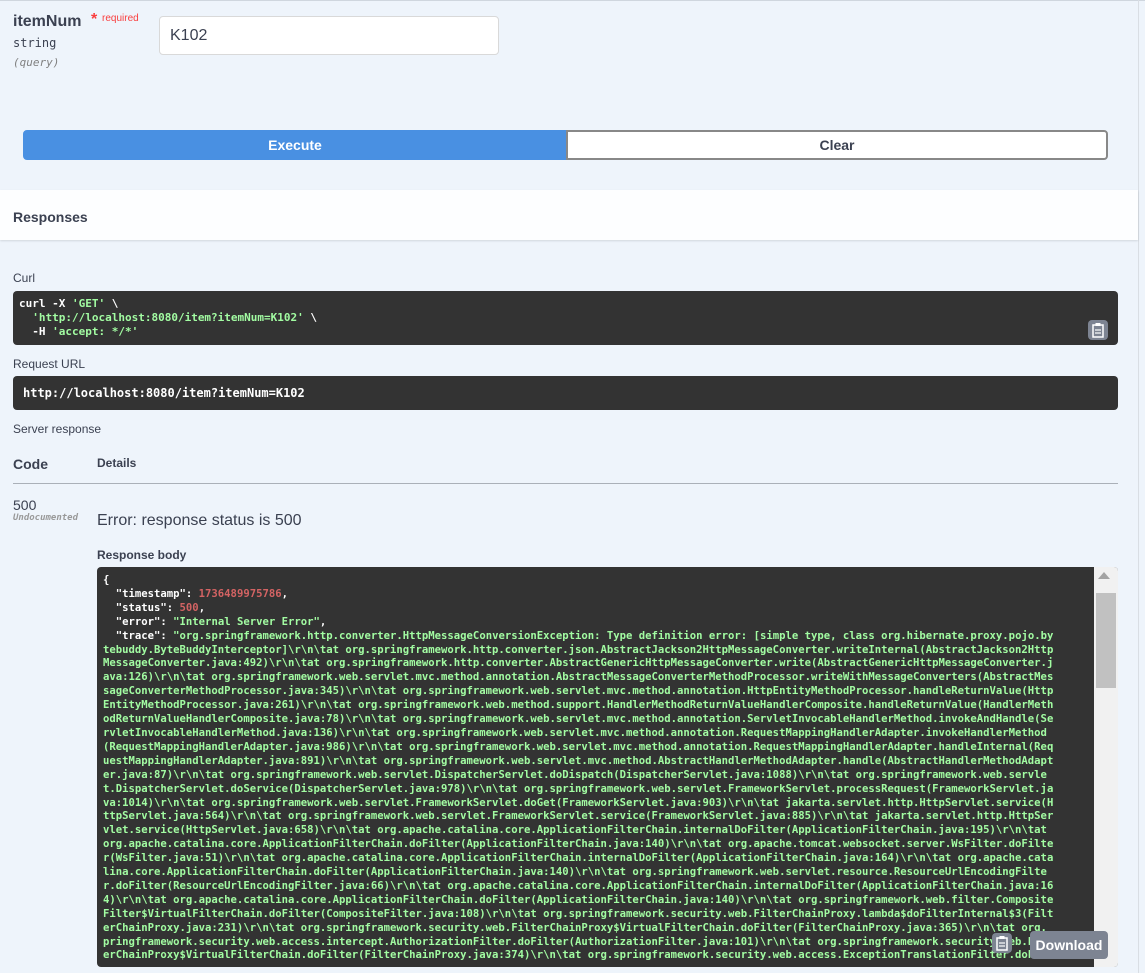  Describe the element at coordinates (837, 145) in the screenshot. I see `clear-button: Clear` at that location.